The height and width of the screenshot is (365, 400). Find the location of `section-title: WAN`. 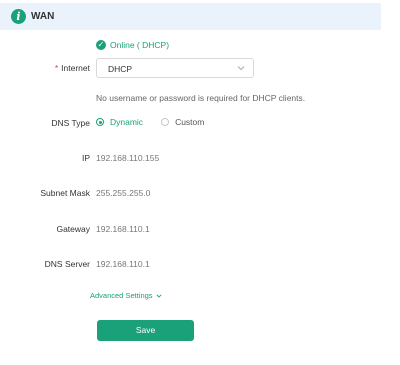

section-title: WAN is located at coordinates (43, 16).